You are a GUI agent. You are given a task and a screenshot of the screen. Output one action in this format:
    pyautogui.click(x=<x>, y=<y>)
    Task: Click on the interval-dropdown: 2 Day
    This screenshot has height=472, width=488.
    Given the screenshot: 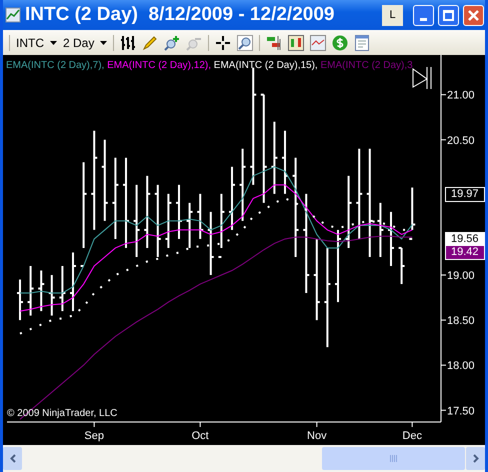 What is the action you would take?
    pyautogui.click(x=85, y=43)
    